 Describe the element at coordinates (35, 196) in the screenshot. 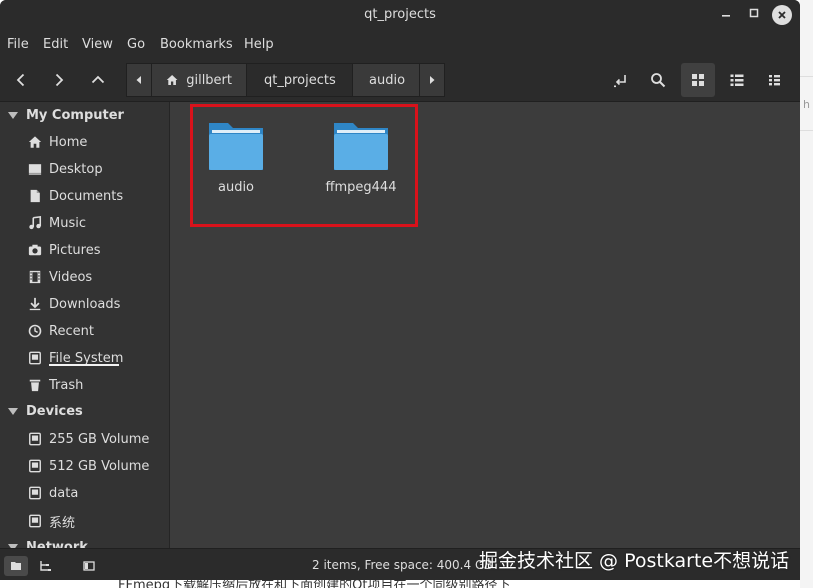

I see `document-icon` at that location.